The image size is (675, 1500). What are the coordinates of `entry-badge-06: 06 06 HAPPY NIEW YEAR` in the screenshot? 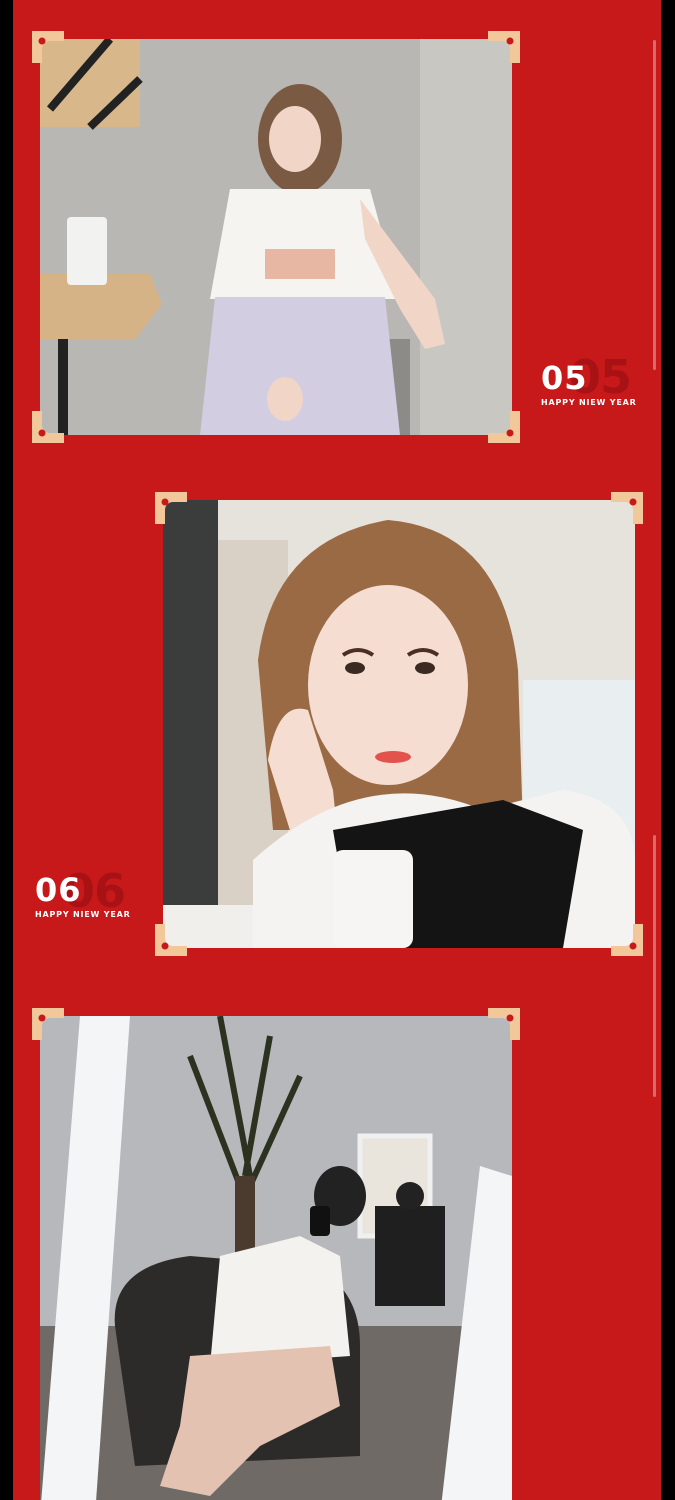 It's located at (83, 893).